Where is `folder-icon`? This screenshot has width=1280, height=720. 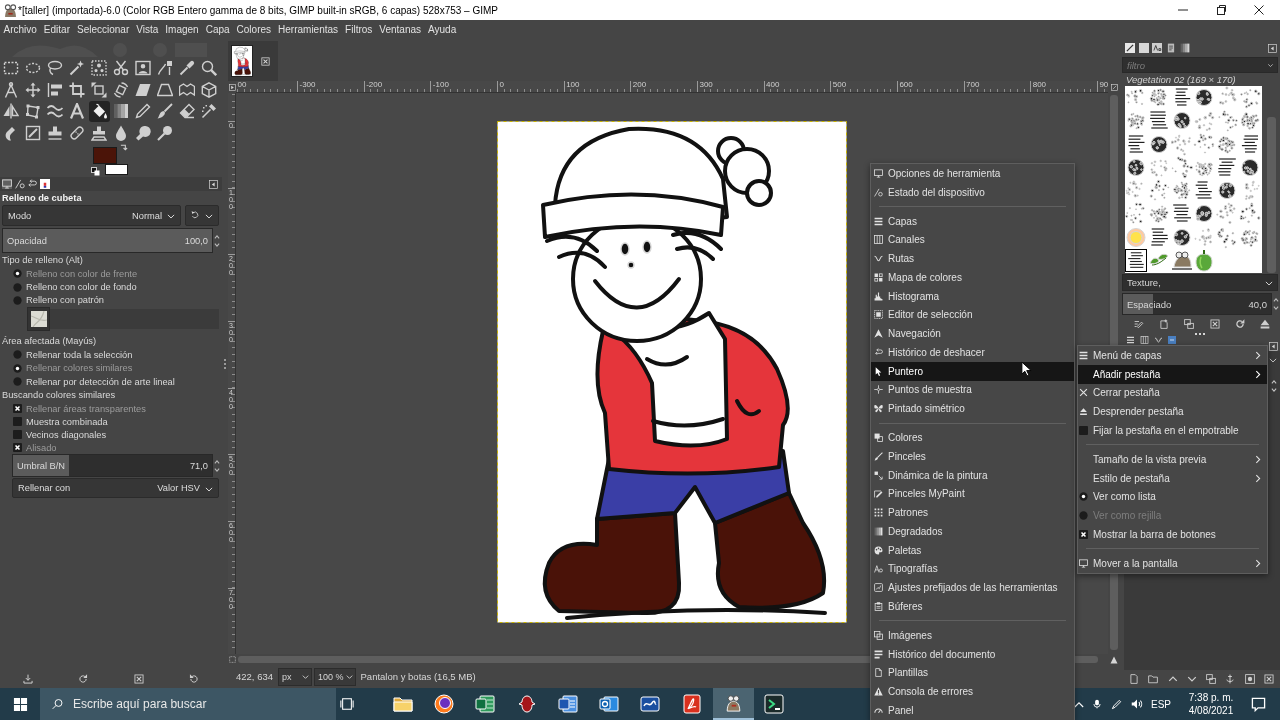
folder-icon is located at coordinates (402, 704).